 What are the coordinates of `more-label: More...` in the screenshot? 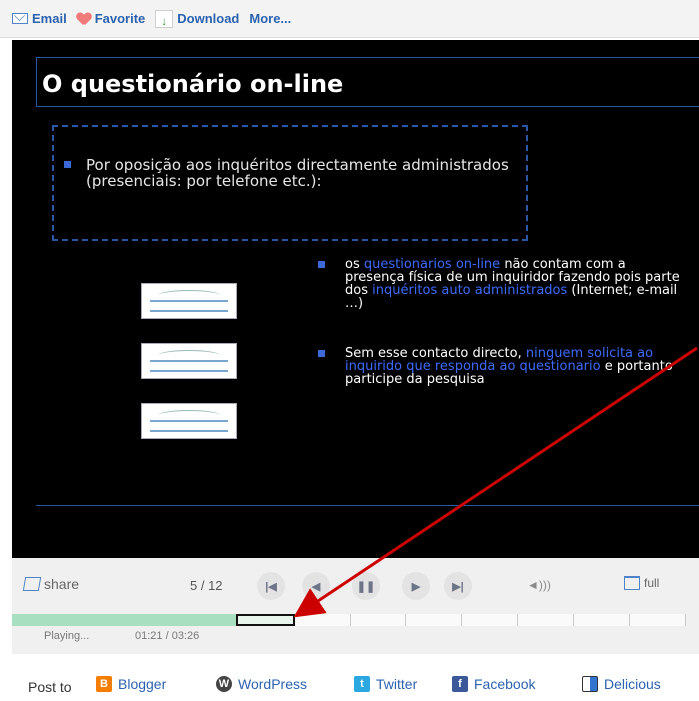 It's located at (270, 18).